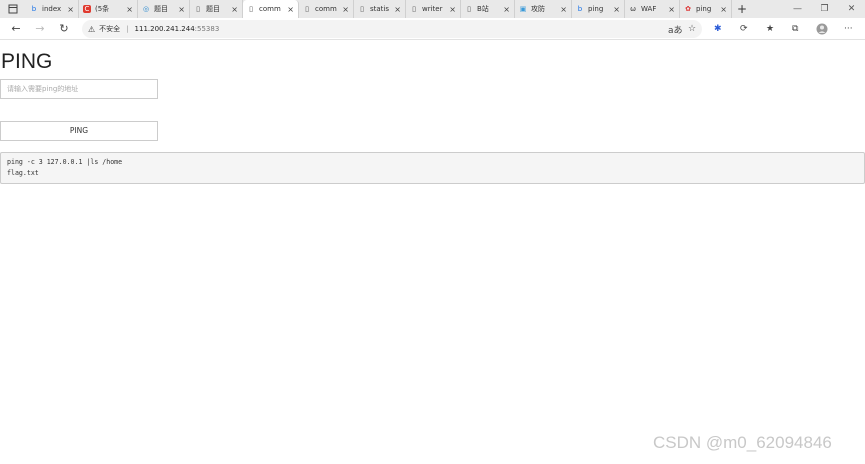 This screenshot has height=464, width=865. I want to click on browser-tab: ▯ 题目 ×, so click(216, 9).